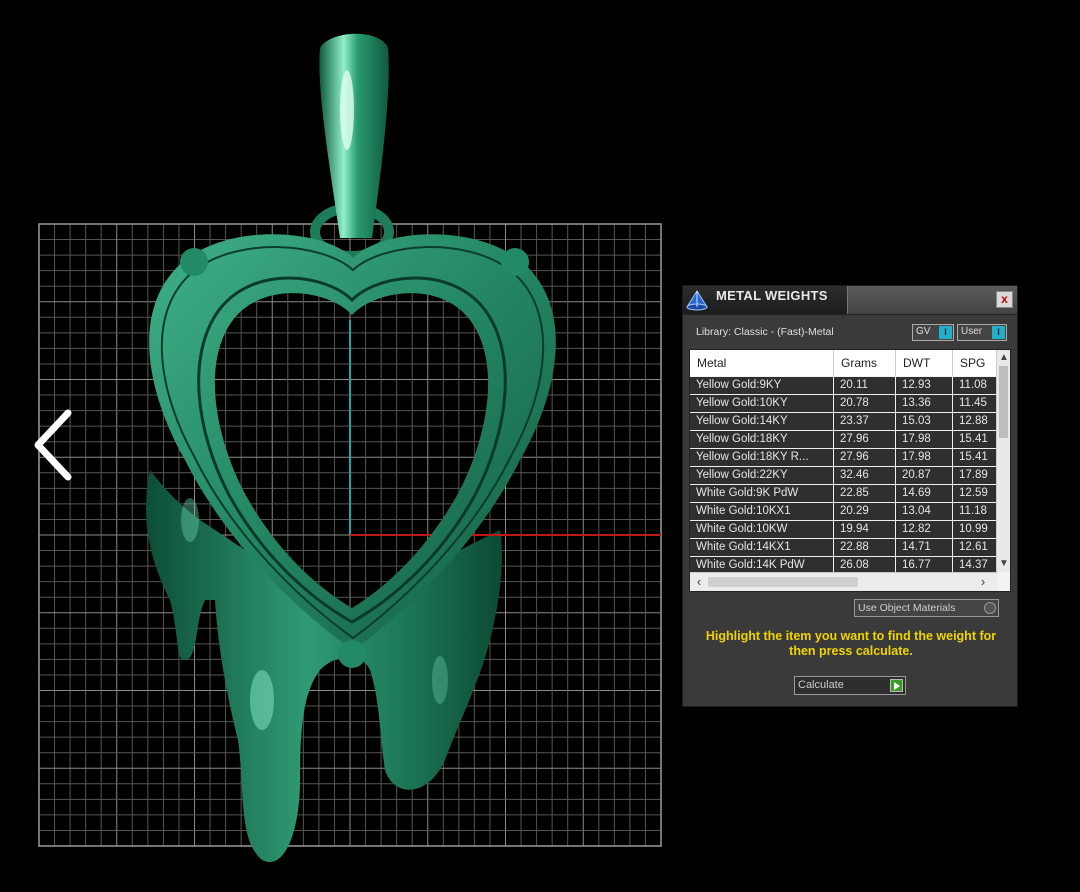 Image resolution: width=1080 pixels, height=892 pixels. What do you see at coordinates (762, 385) in the screenshot?
I see `metal-name-cell: Yellow Gold:9KY` at bounding box center [762, 385].